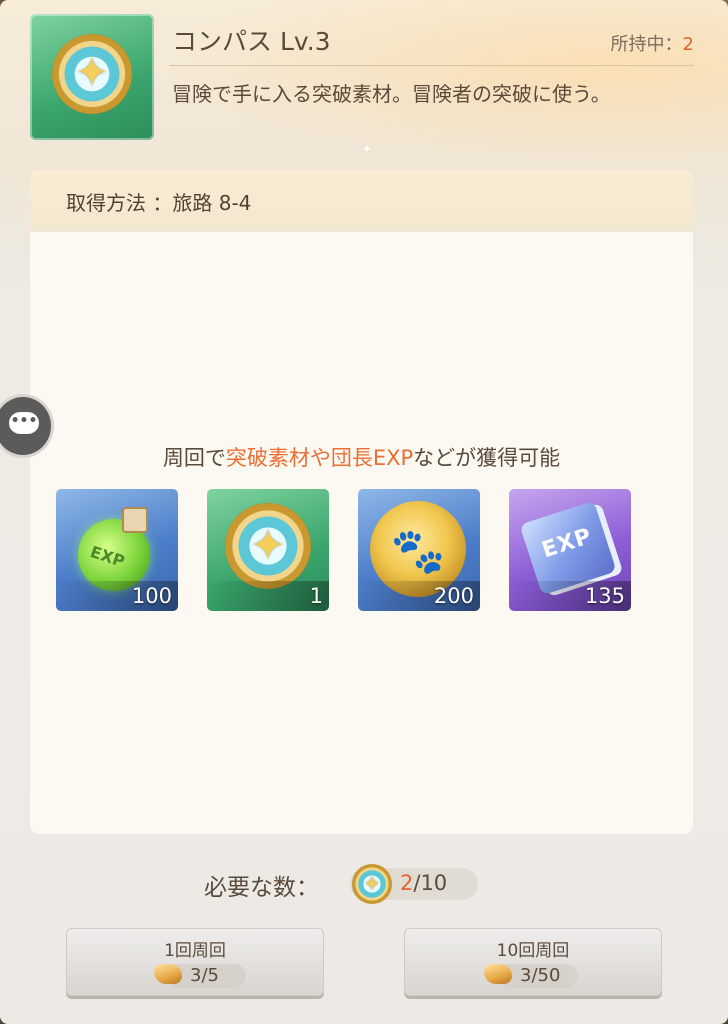 The image size is (728, 1024). I want to click on item-description: 冒険で手に入る突破素材。冒険者の突破に使う。, so click(391, 94).